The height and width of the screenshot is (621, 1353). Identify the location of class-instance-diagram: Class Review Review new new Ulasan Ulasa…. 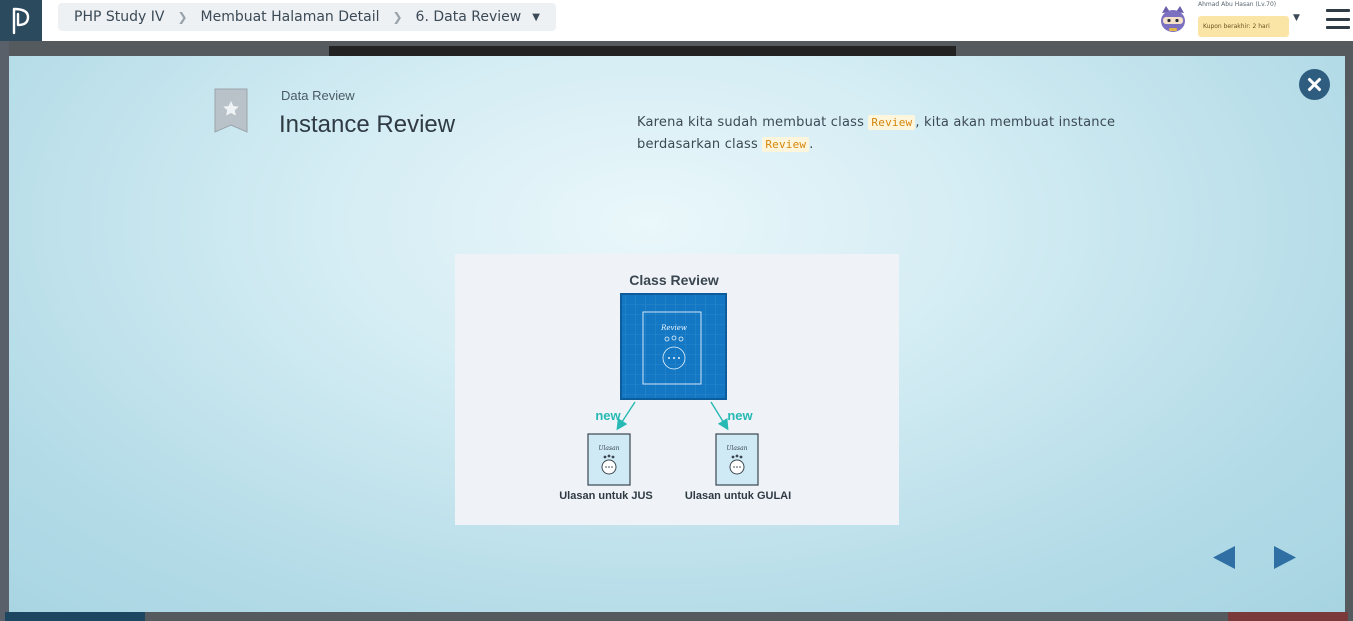
(677, 389).